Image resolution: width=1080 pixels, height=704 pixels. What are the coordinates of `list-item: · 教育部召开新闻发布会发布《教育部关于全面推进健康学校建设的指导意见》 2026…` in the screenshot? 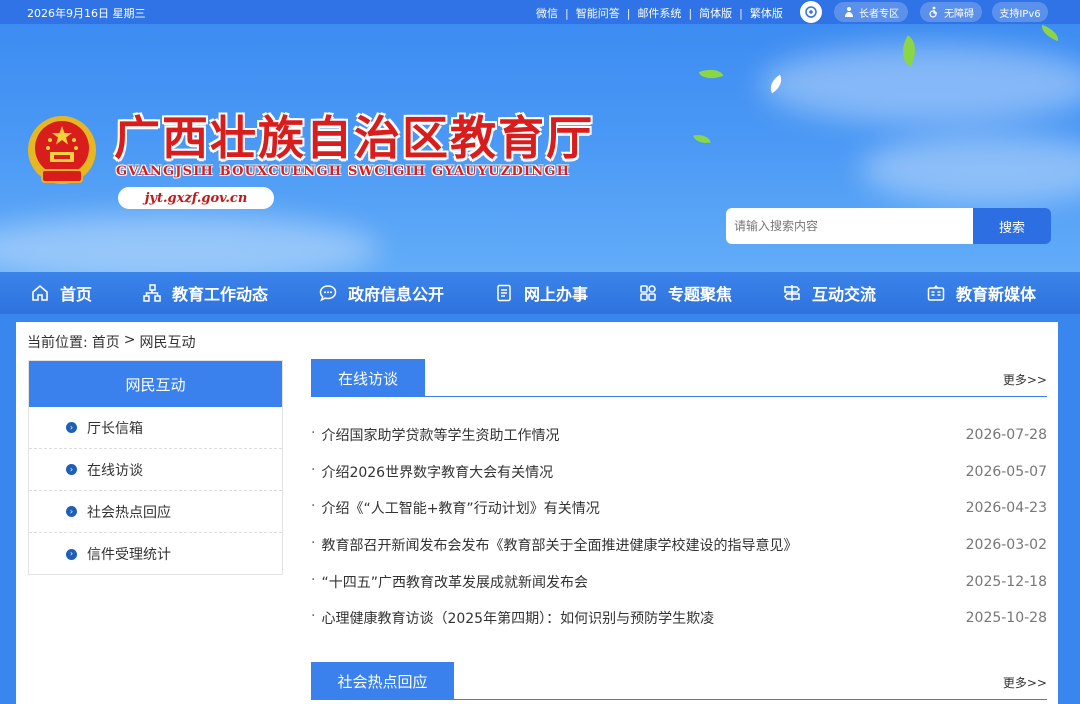 It's located at (679, 545).